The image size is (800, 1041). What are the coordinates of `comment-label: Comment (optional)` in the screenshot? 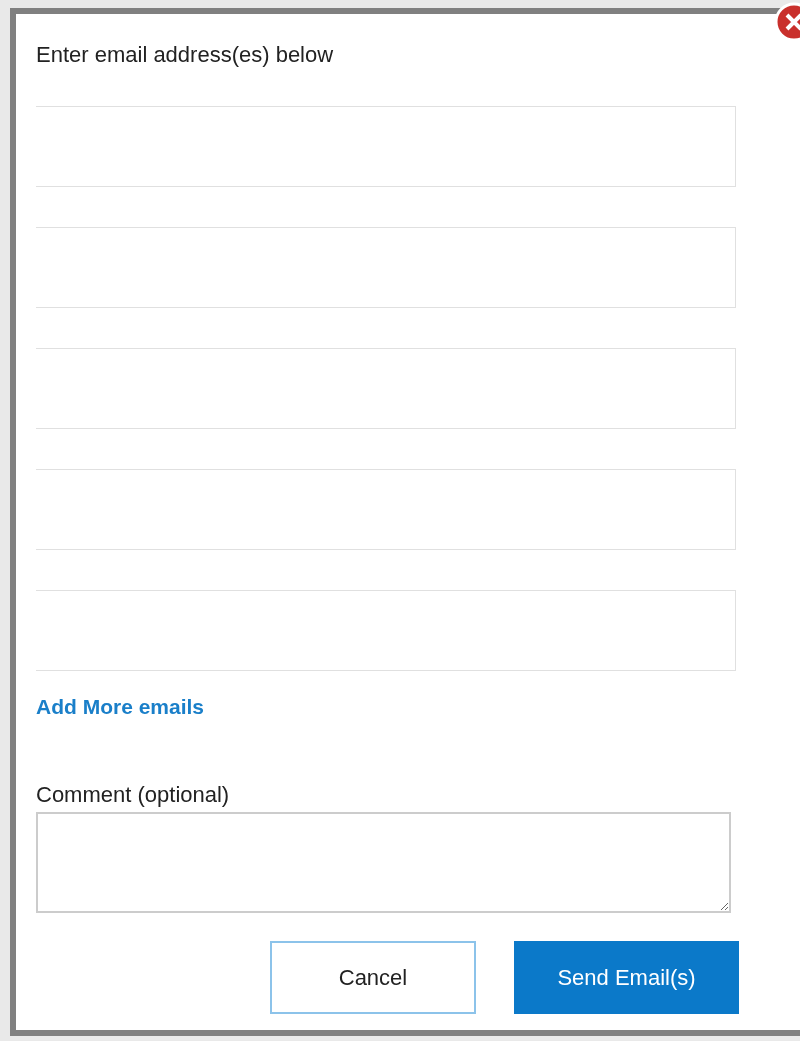 It's located at (133, 795).